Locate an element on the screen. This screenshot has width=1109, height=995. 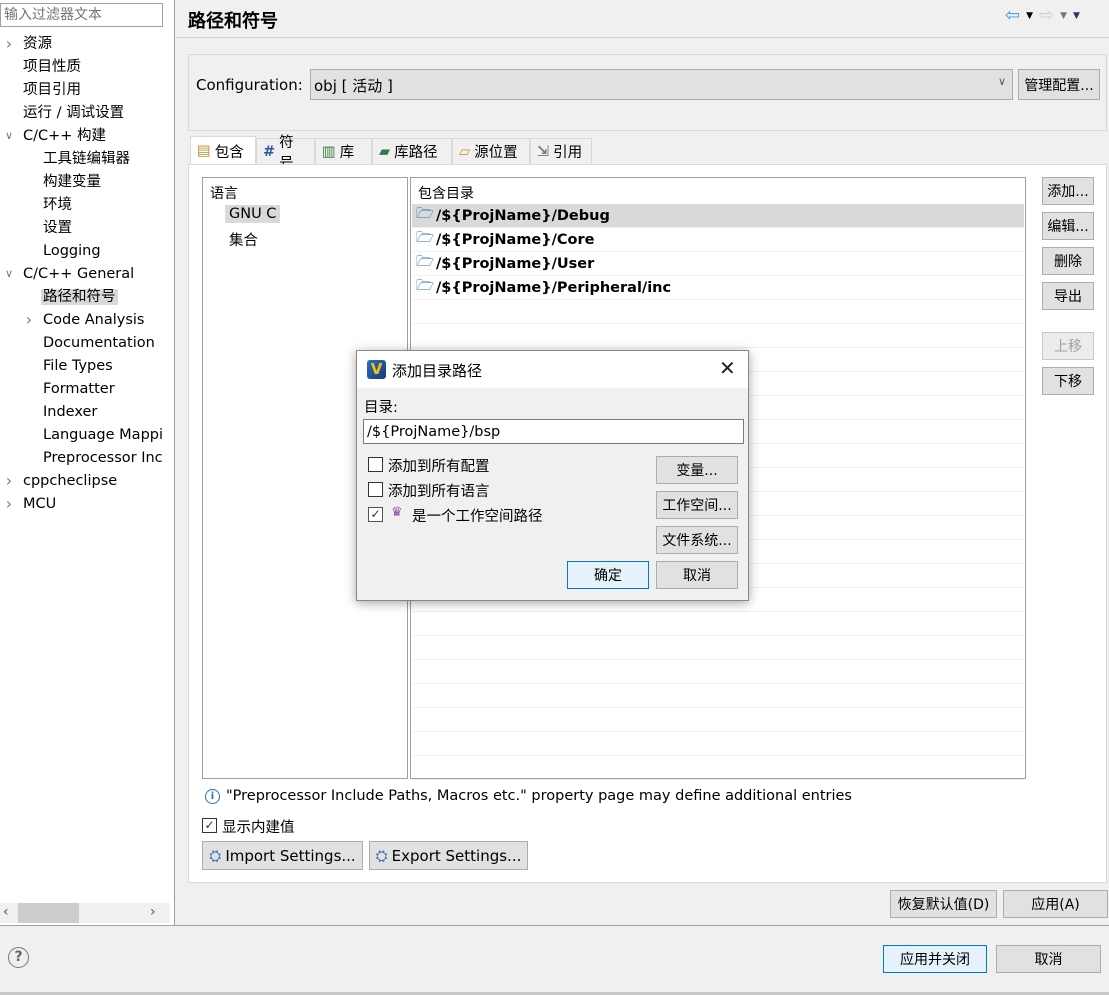
tree-item: 项目引用 is located at coordinates (52, 90).